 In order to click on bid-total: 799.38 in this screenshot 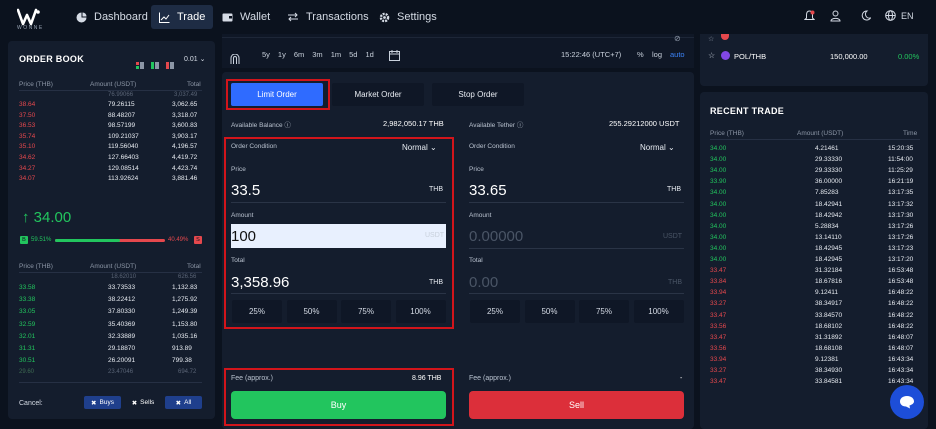, I will do `click(182, 361)`.